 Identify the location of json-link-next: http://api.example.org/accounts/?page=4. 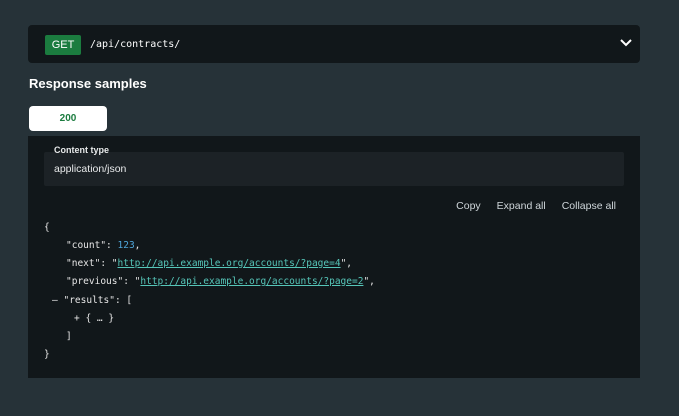
(229, 263).